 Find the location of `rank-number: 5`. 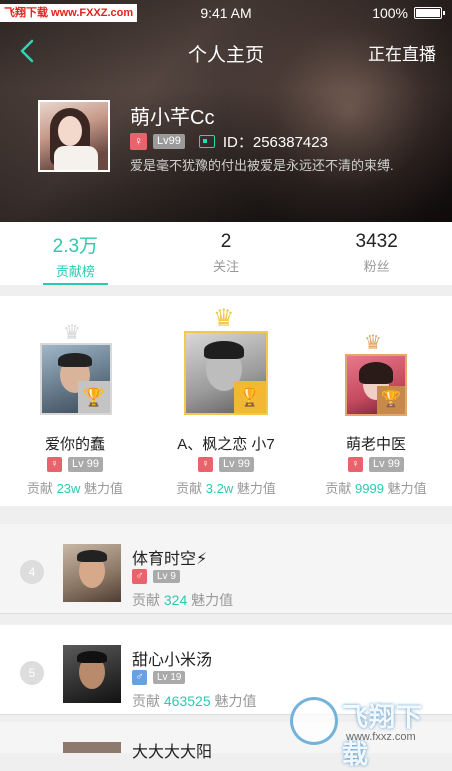

rank-number: 5 is located at coordinates (32, 673).